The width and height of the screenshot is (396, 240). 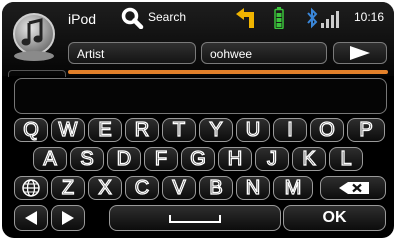 I want to click on bluetooth-icon, so click(x=312, y=18).